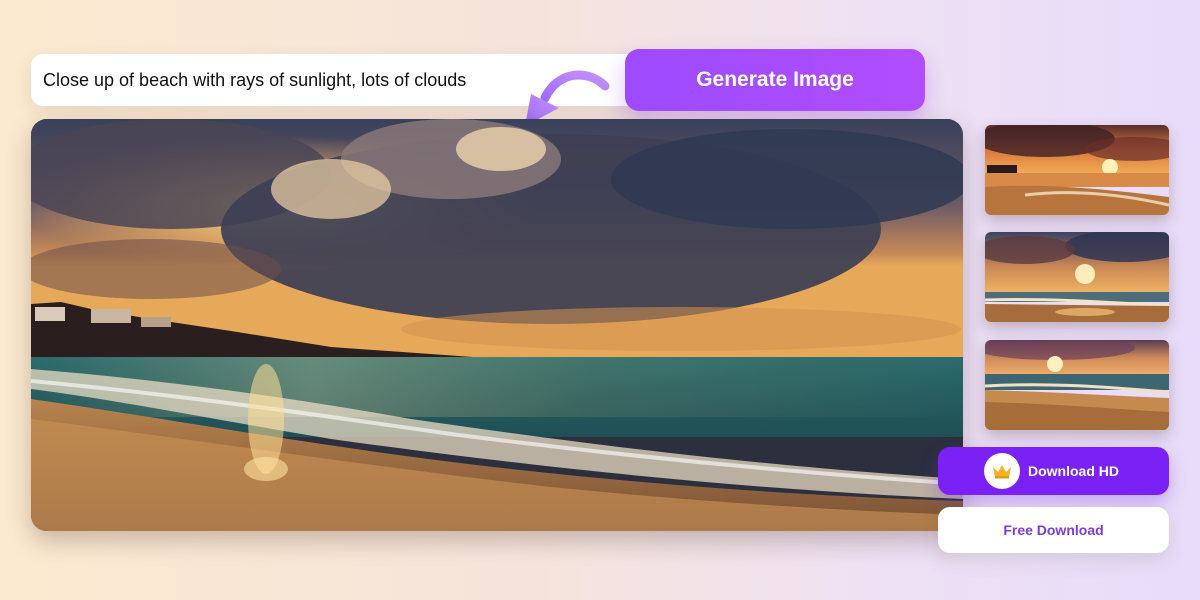  I want to click on free-download-button: Free Download, so click(1053, 530).